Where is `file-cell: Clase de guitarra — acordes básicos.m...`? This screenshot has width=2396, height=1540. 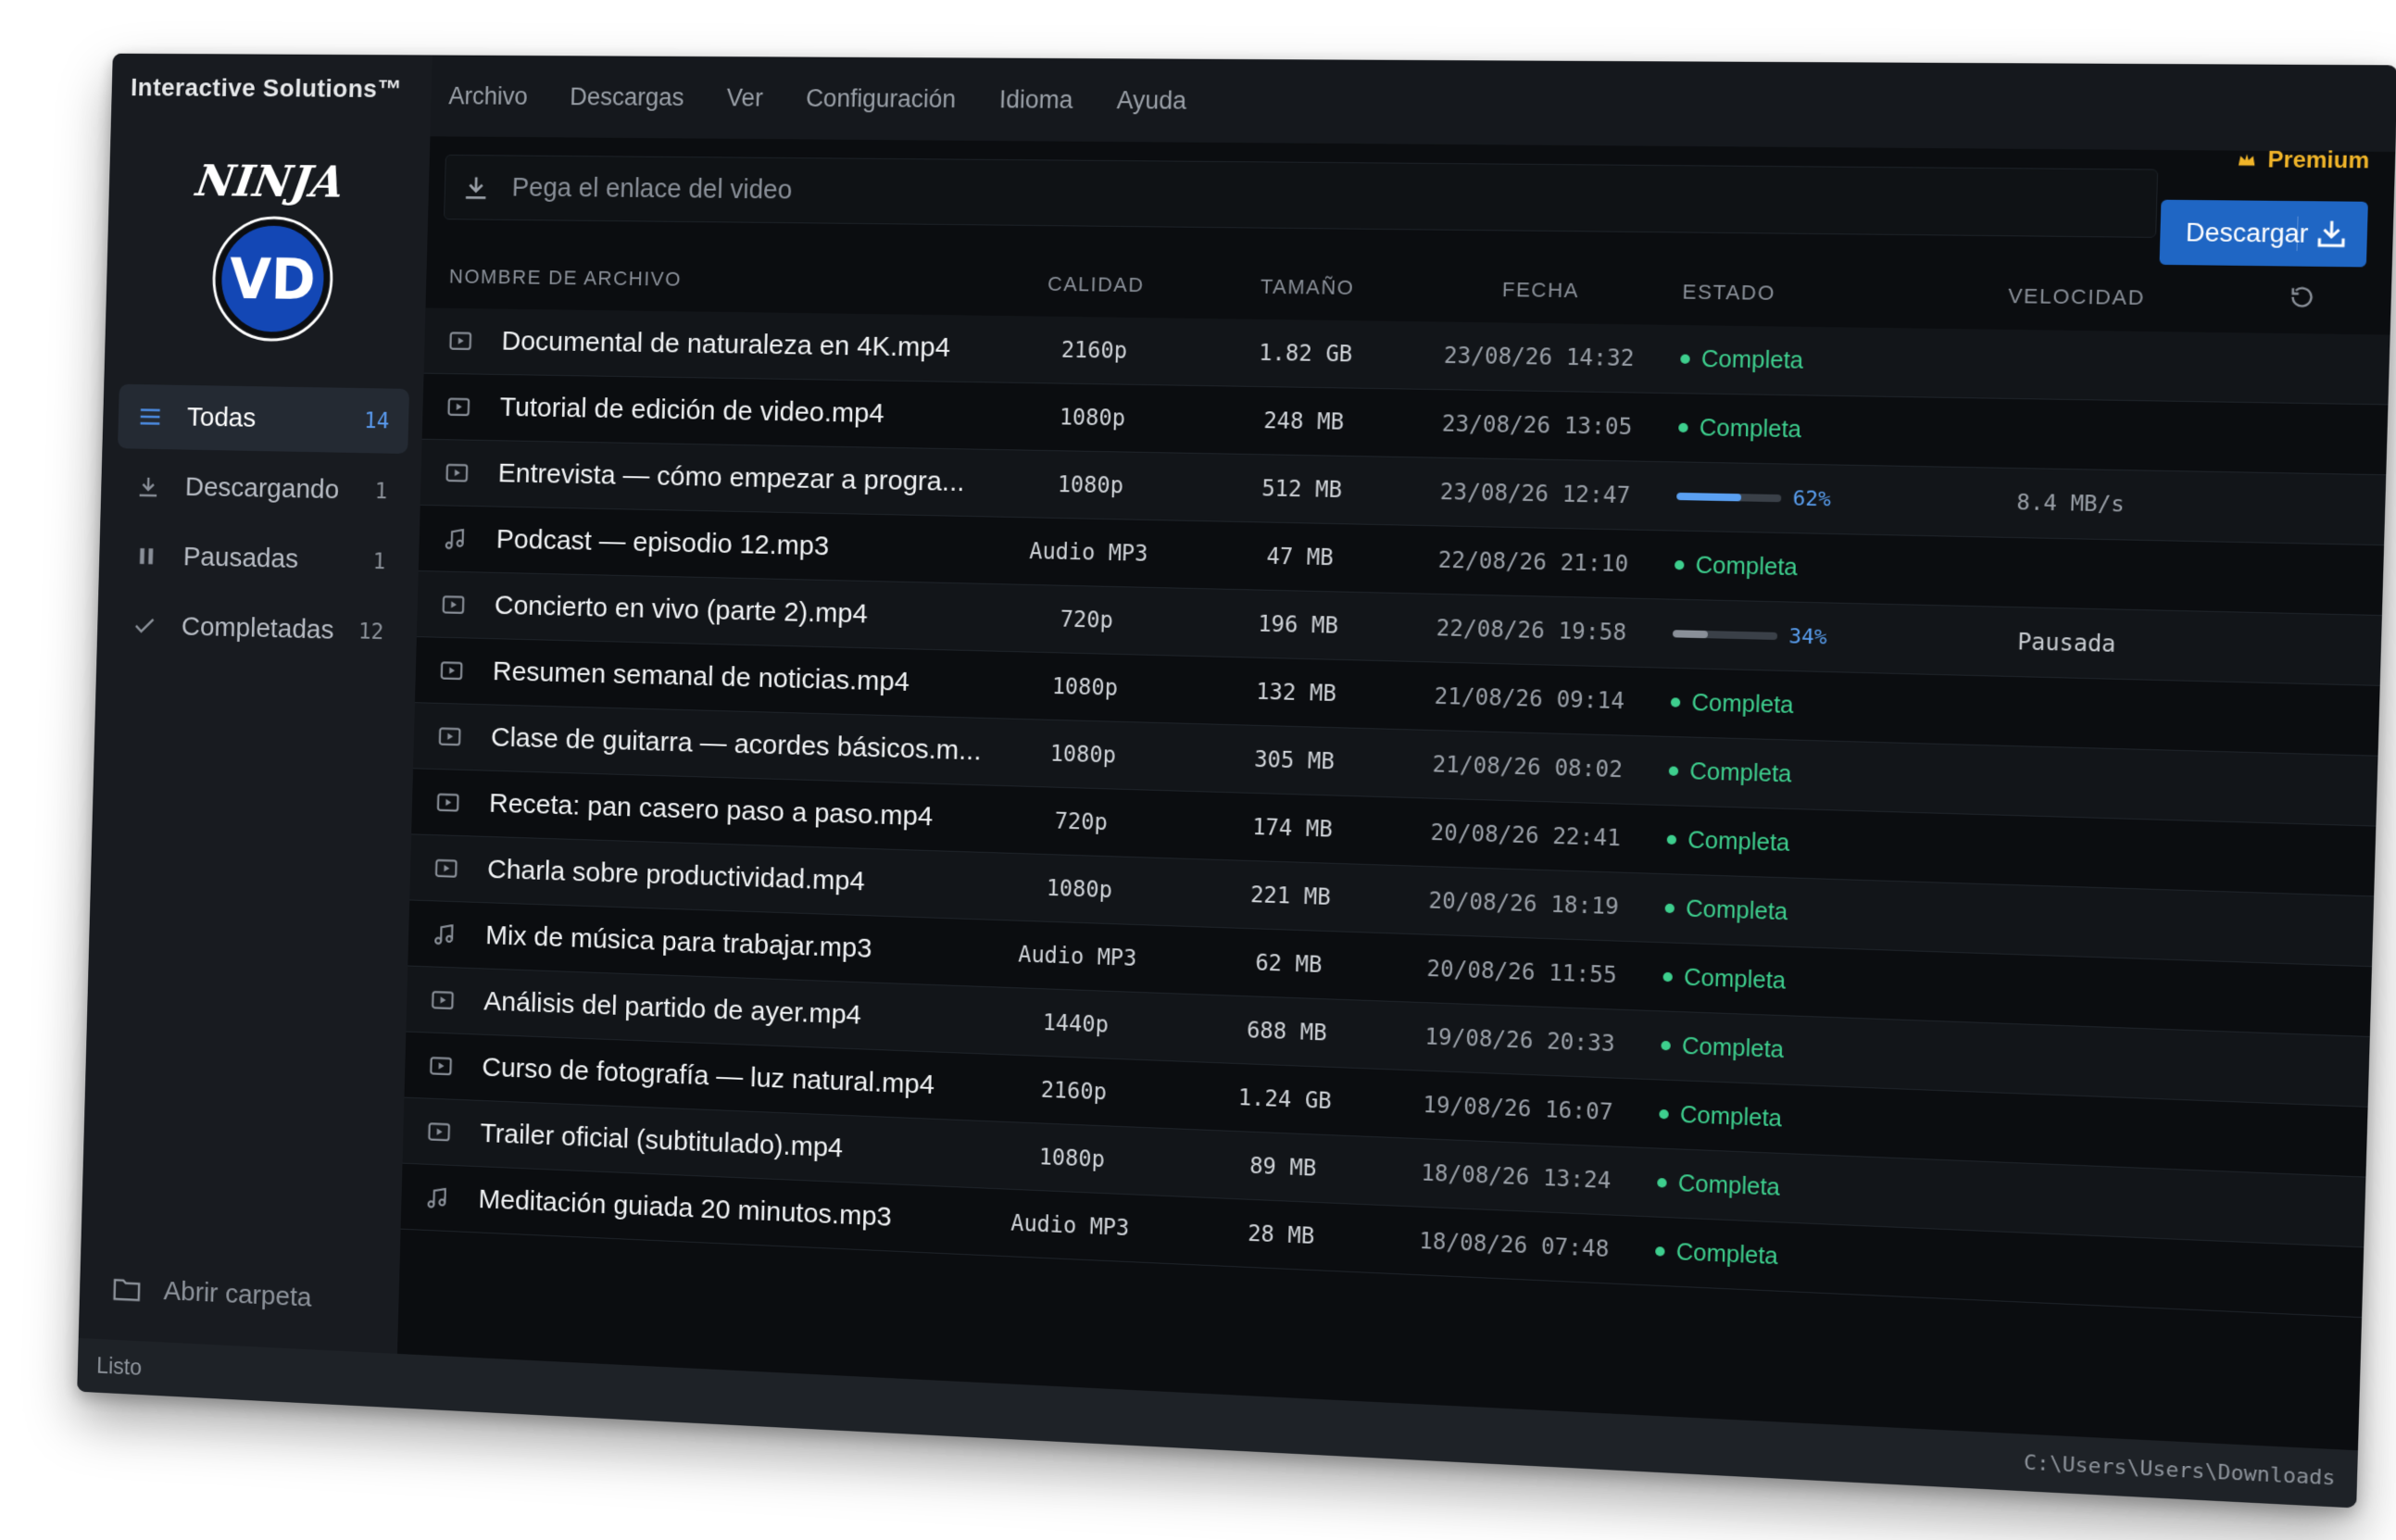 file-cell: Clase de guitarra — acordes básicos.m... is located at coordinates (699, 744).